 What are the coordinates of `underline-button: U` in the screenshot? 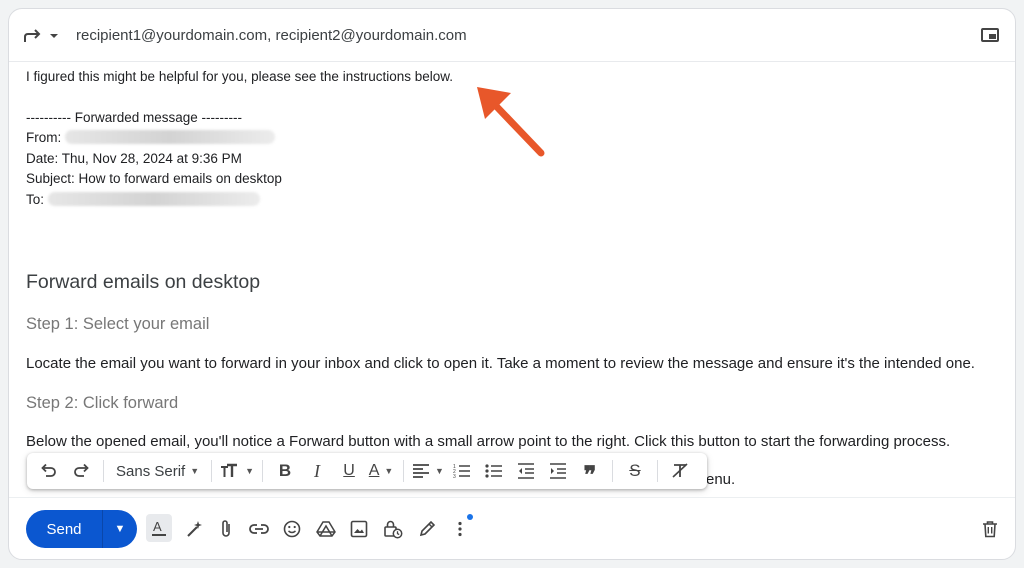 It's located at (349, 471).